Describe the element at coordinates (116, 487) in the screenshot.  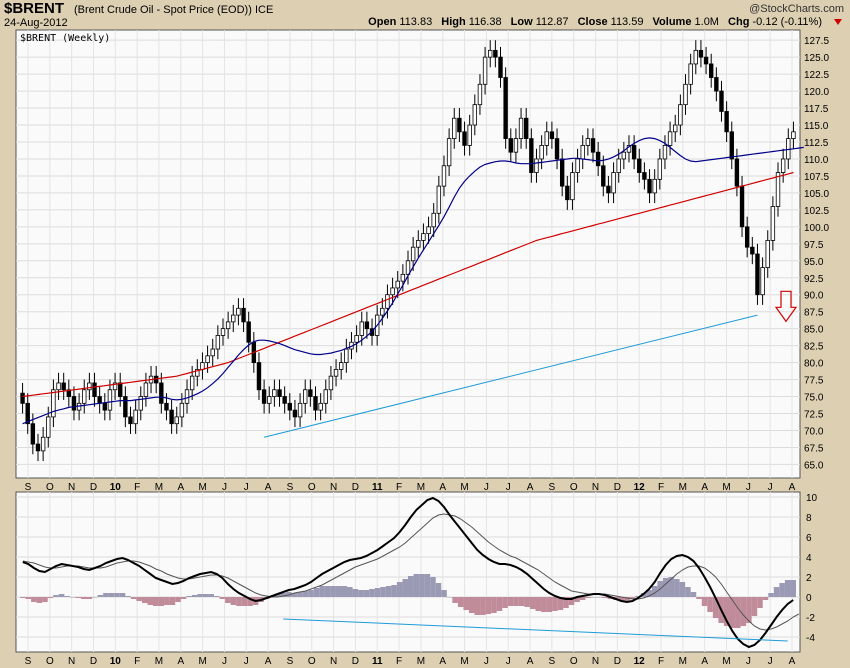
I see `price-x-label: 10` at that location.